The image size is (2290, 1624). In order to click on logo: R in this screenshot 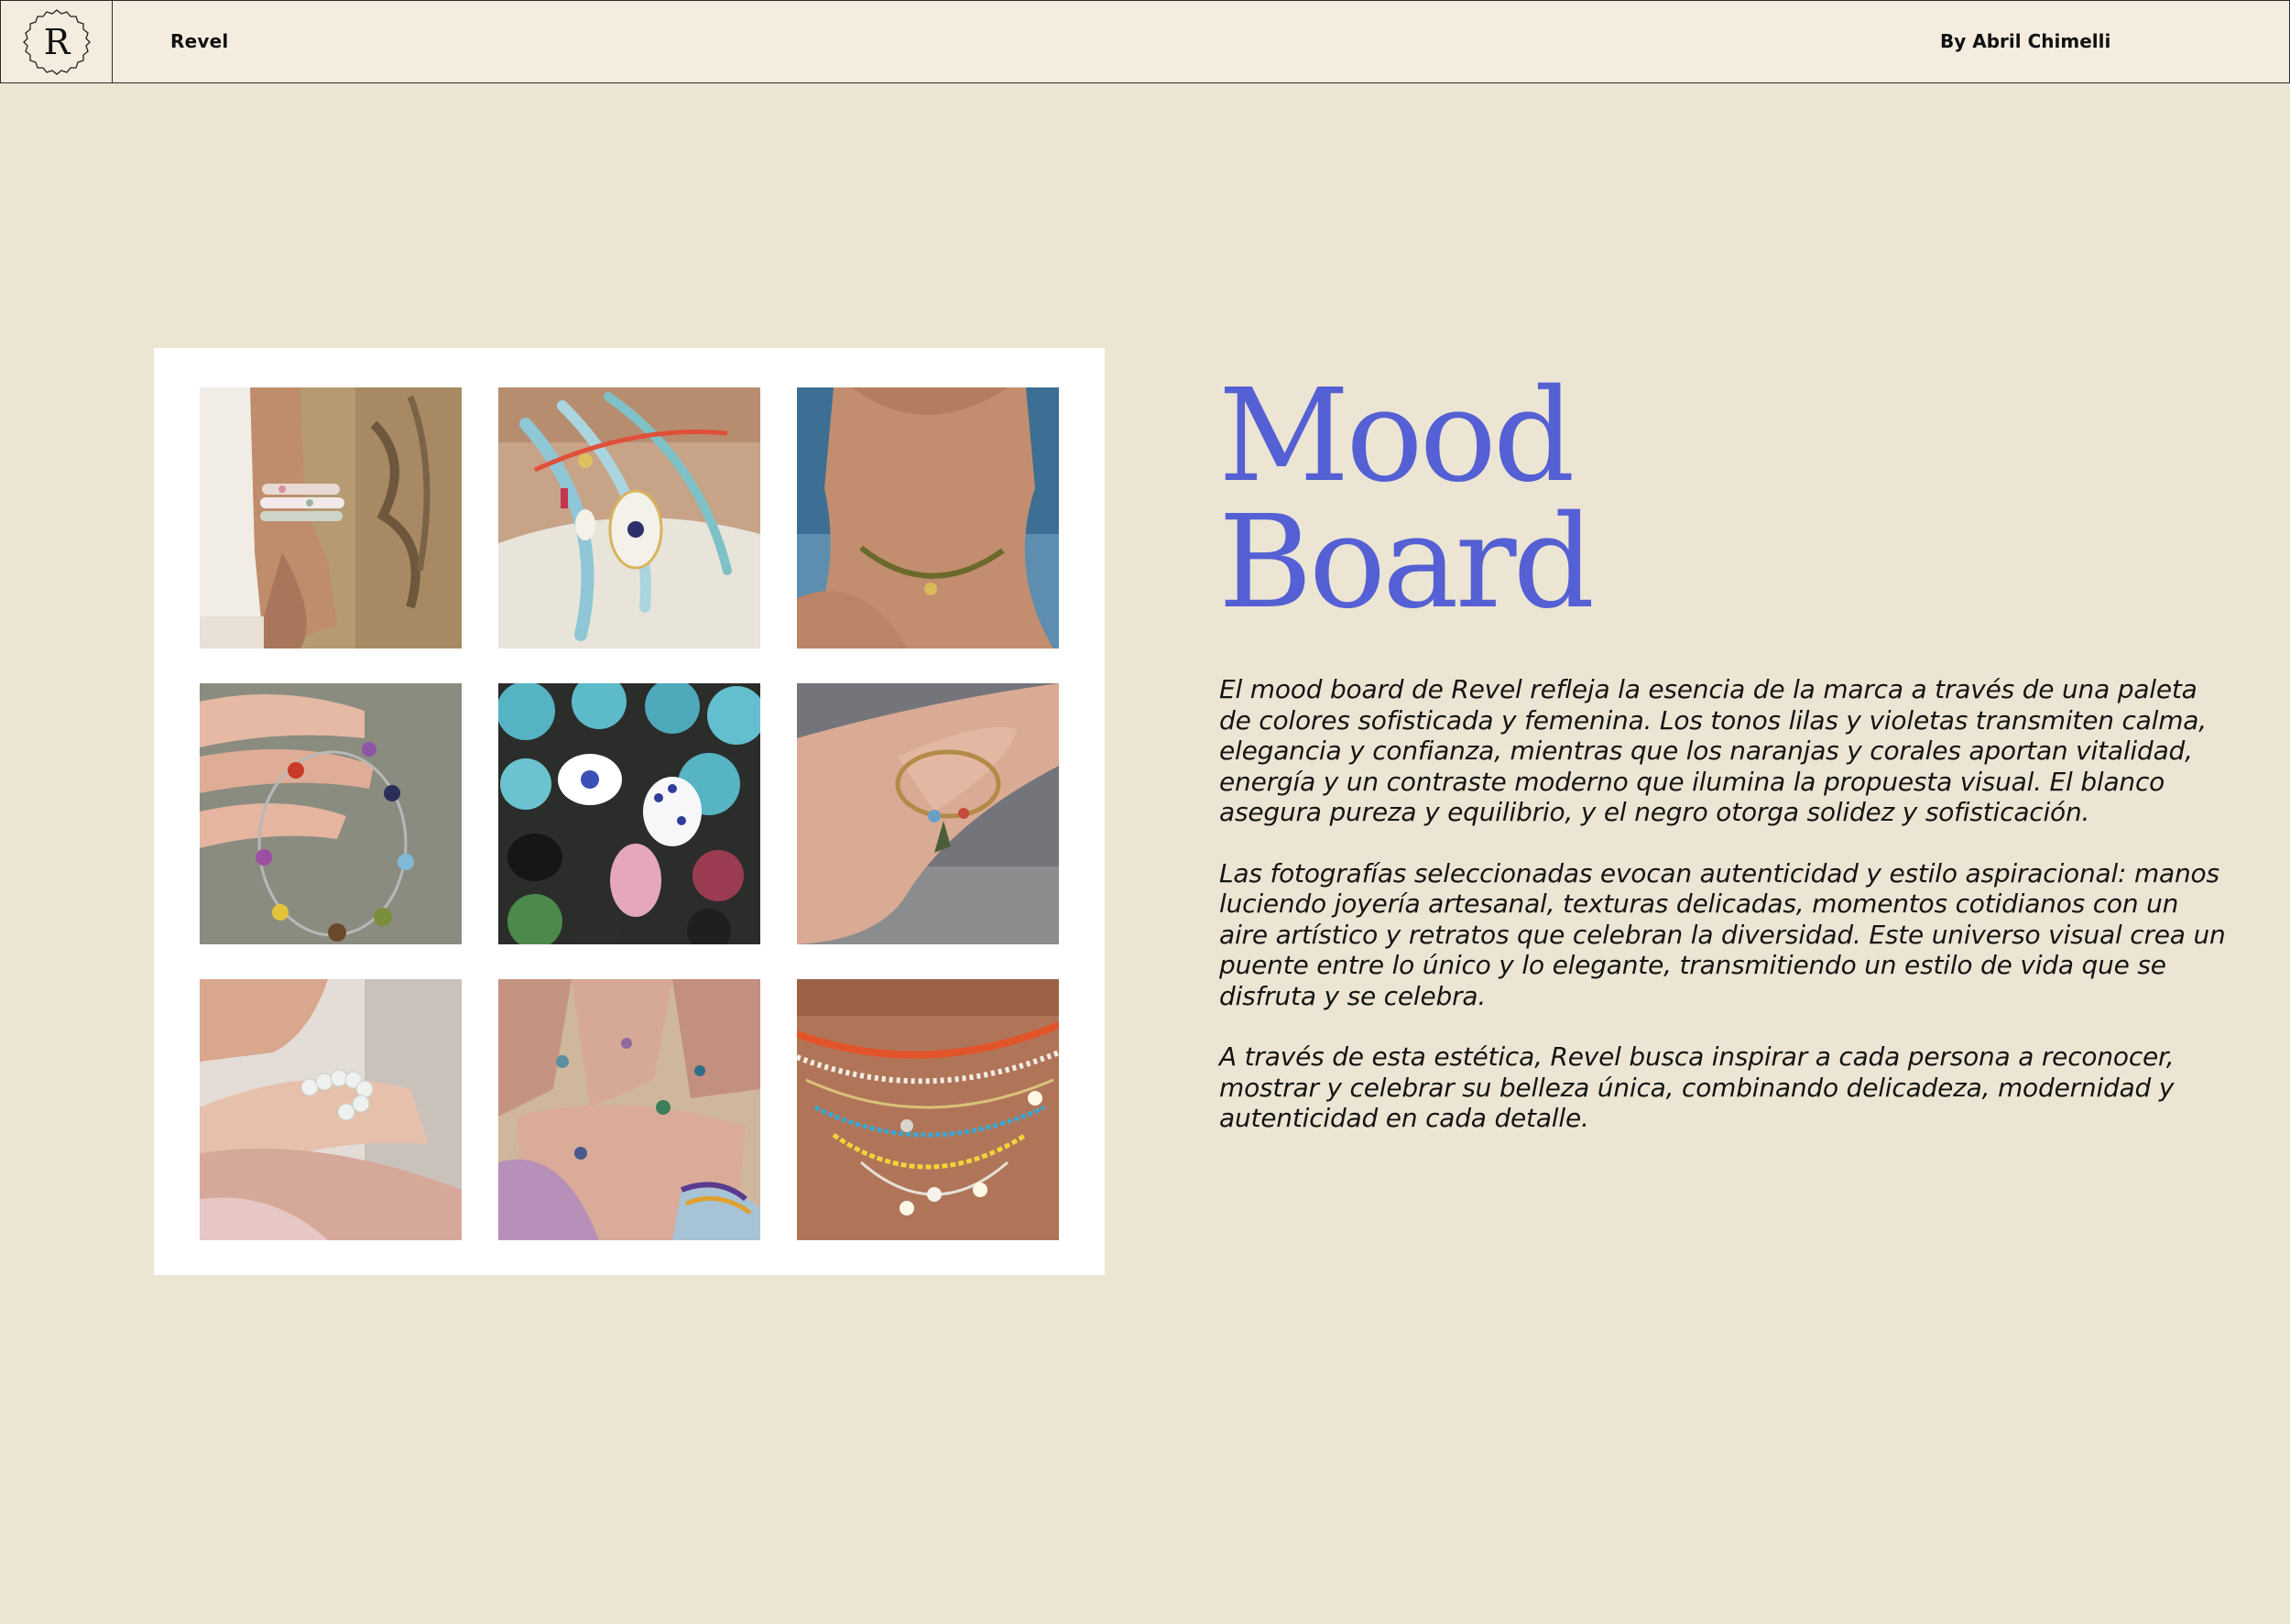, I will do `click(57, 41)`.